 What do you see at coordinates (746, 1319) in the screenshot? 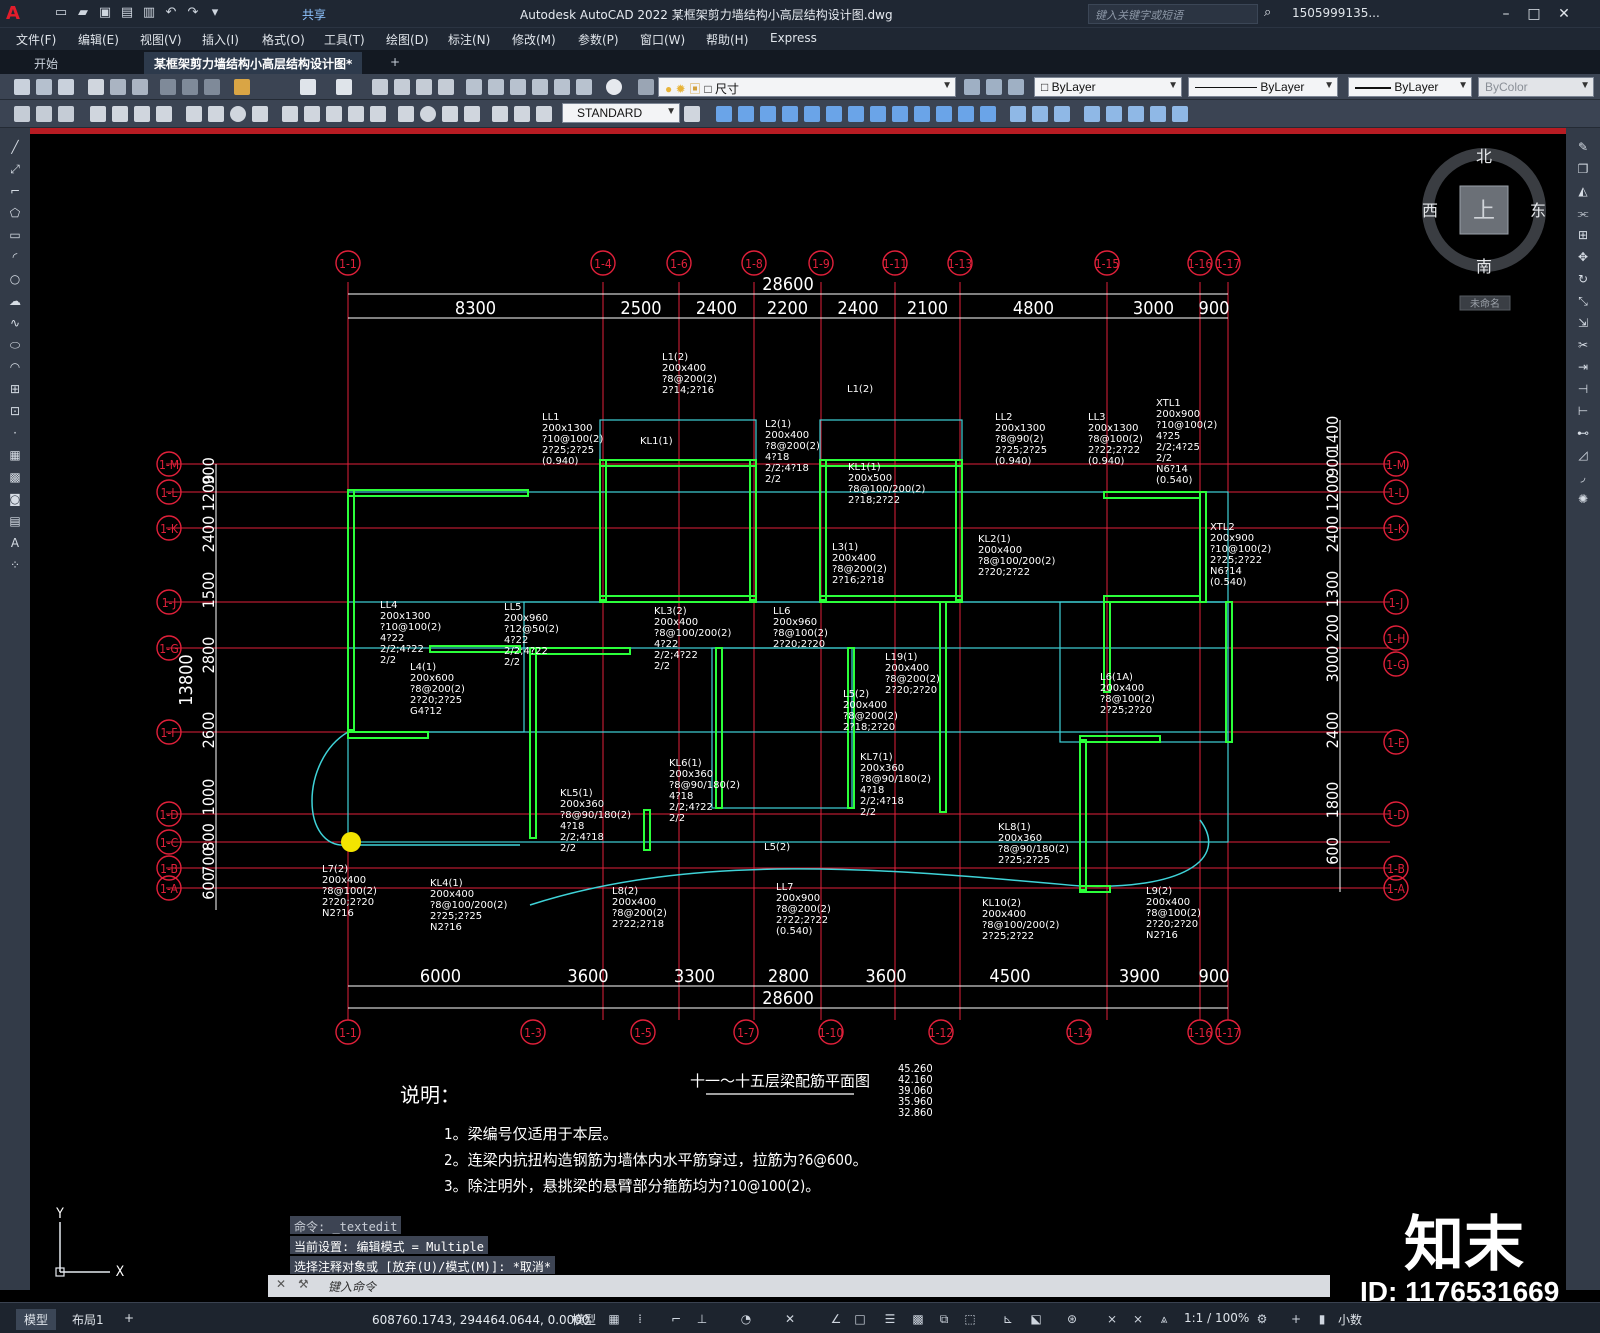
I see `polar-icon: ◔` at bounding box center [746, 1319].